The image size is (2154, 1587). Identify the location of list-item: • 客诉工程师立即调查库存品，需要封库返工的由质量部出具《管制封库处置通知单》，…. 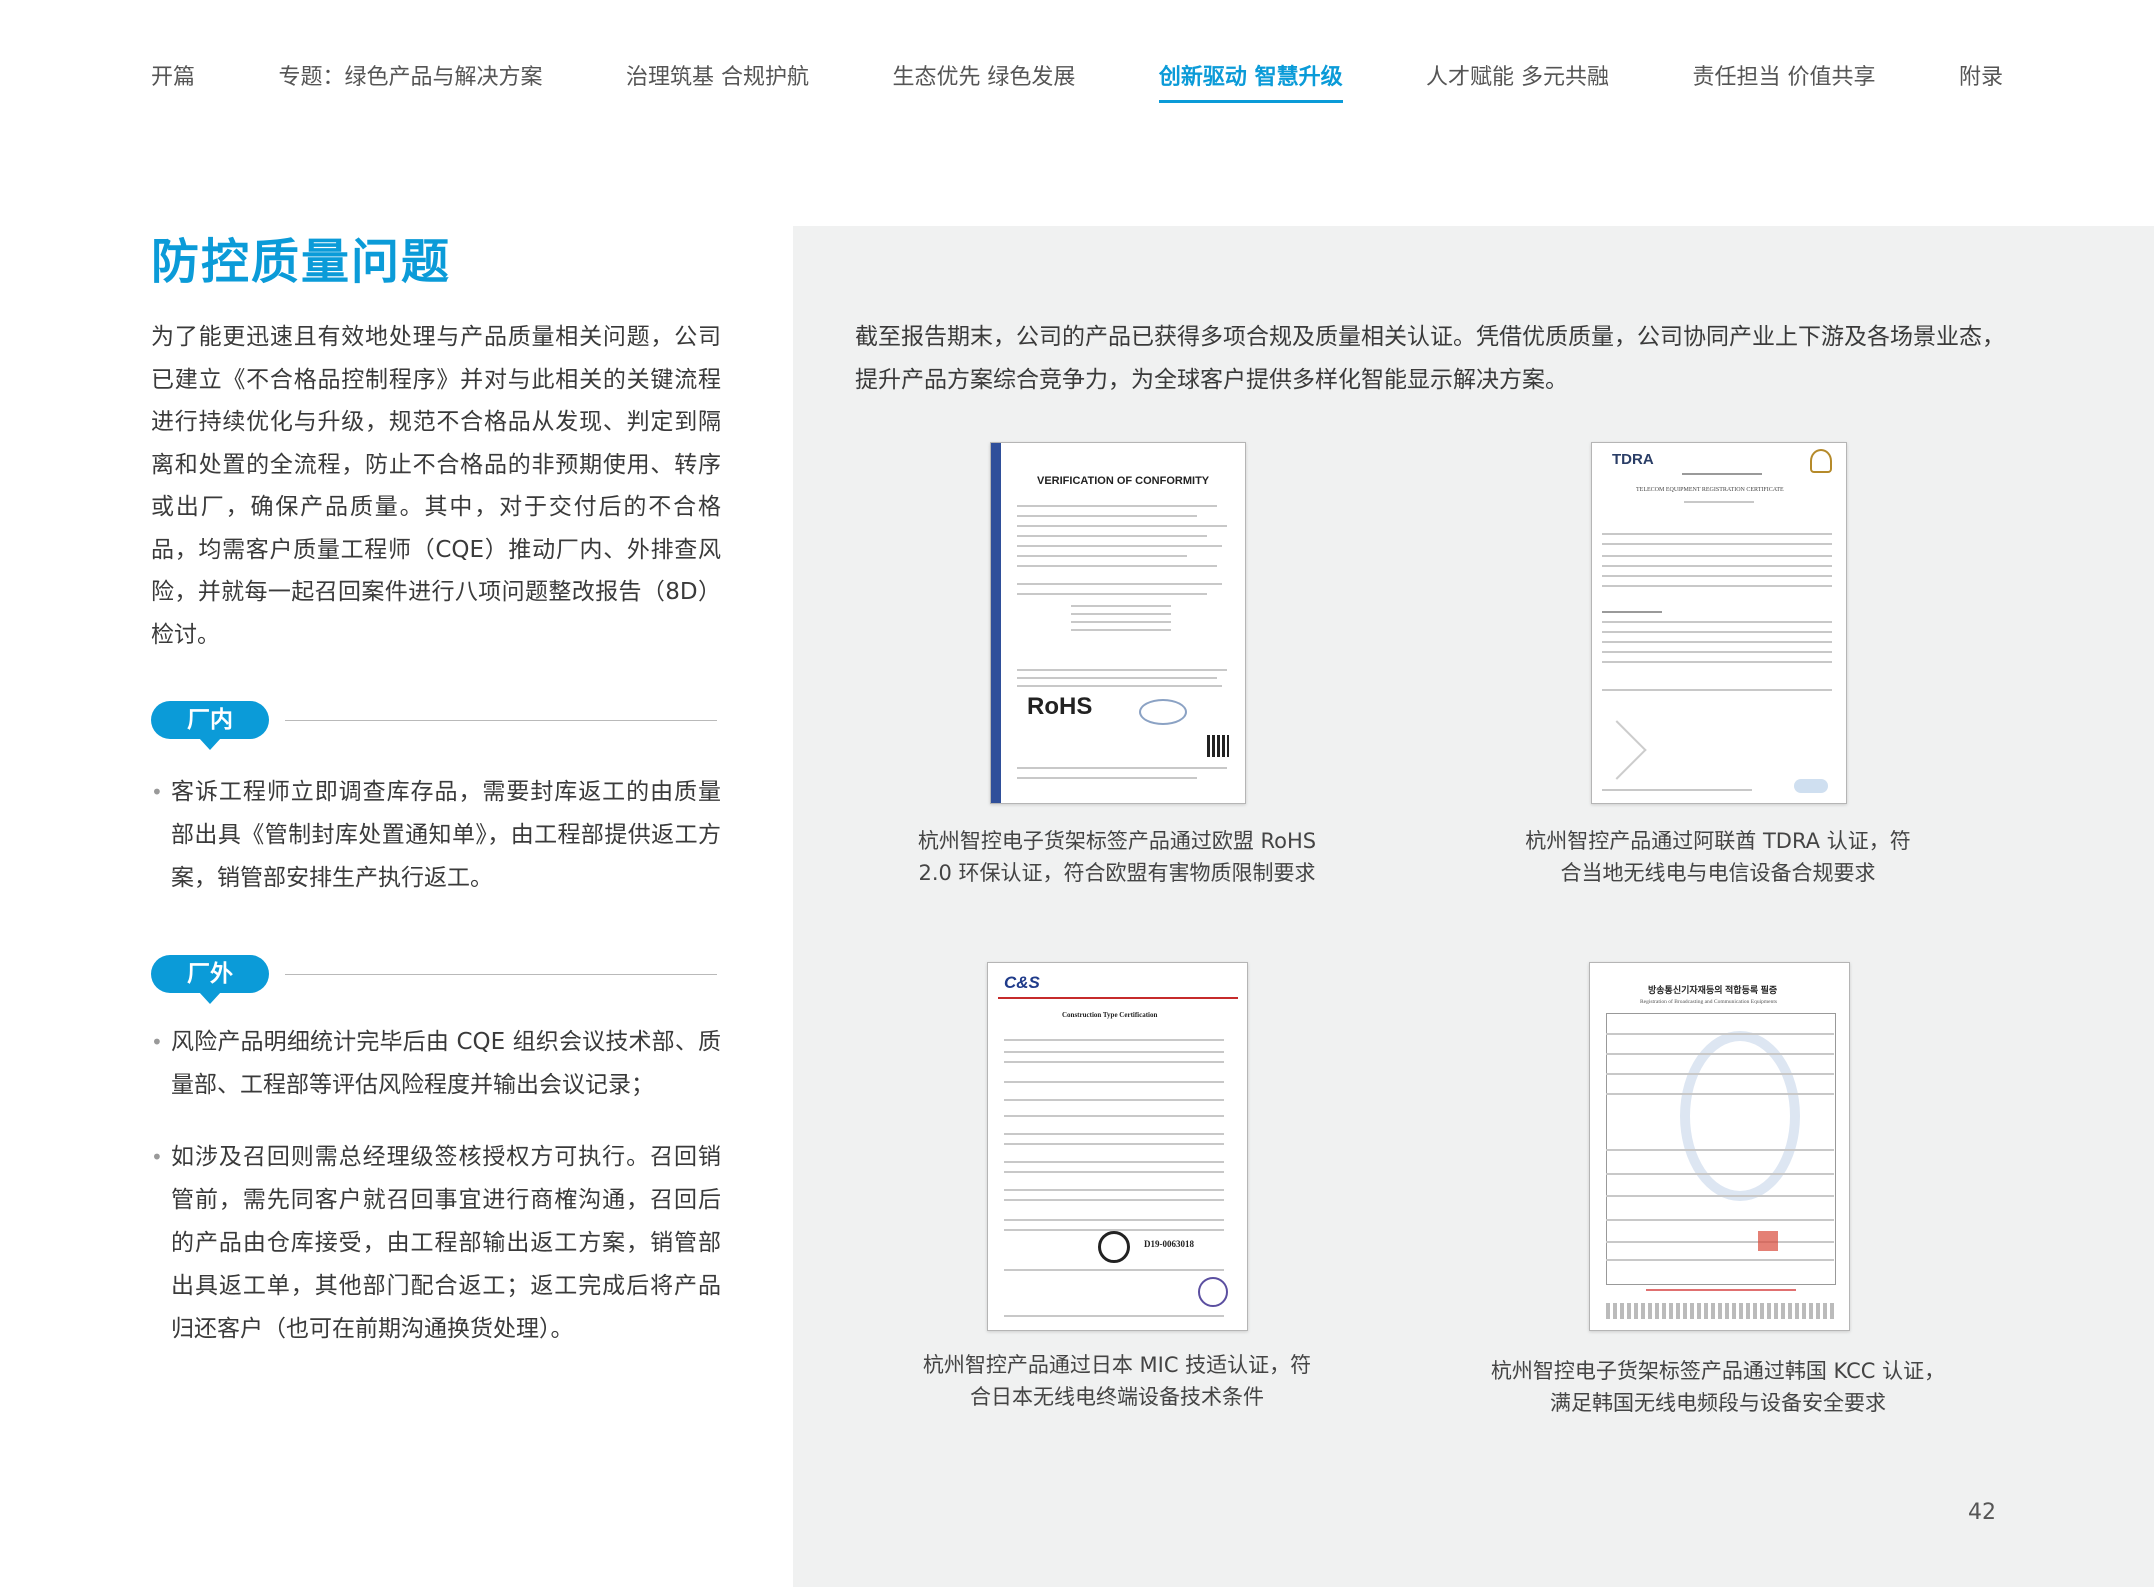
(436, 835).